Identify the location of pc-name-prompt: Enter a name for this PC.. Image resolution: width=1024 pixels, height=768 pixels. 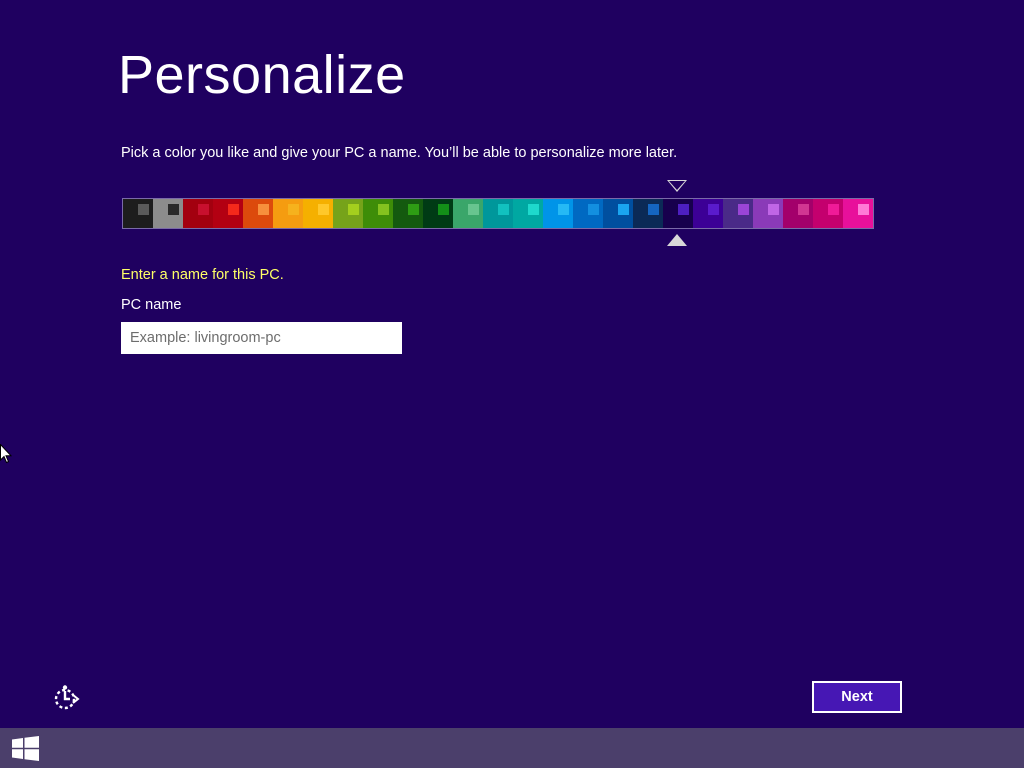
(202, 275).